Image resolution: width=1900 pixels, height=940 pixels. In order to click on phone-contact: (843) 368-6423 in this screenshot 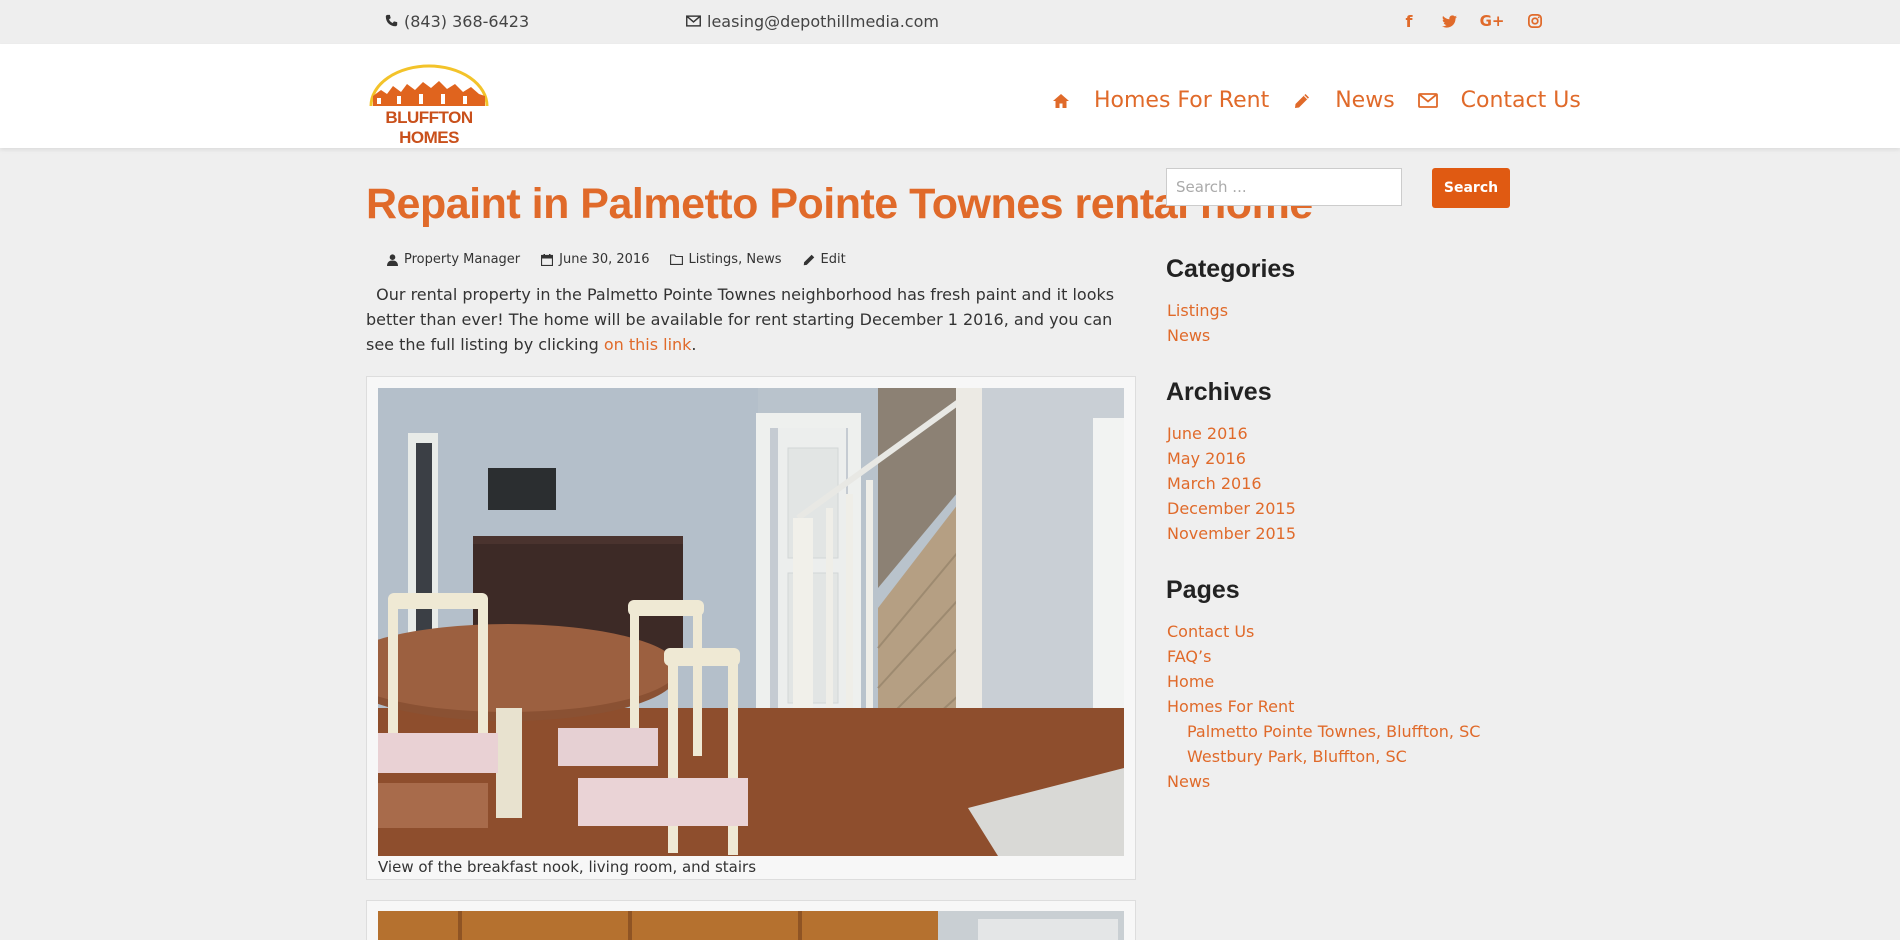, I will do `click(457, 21)`.